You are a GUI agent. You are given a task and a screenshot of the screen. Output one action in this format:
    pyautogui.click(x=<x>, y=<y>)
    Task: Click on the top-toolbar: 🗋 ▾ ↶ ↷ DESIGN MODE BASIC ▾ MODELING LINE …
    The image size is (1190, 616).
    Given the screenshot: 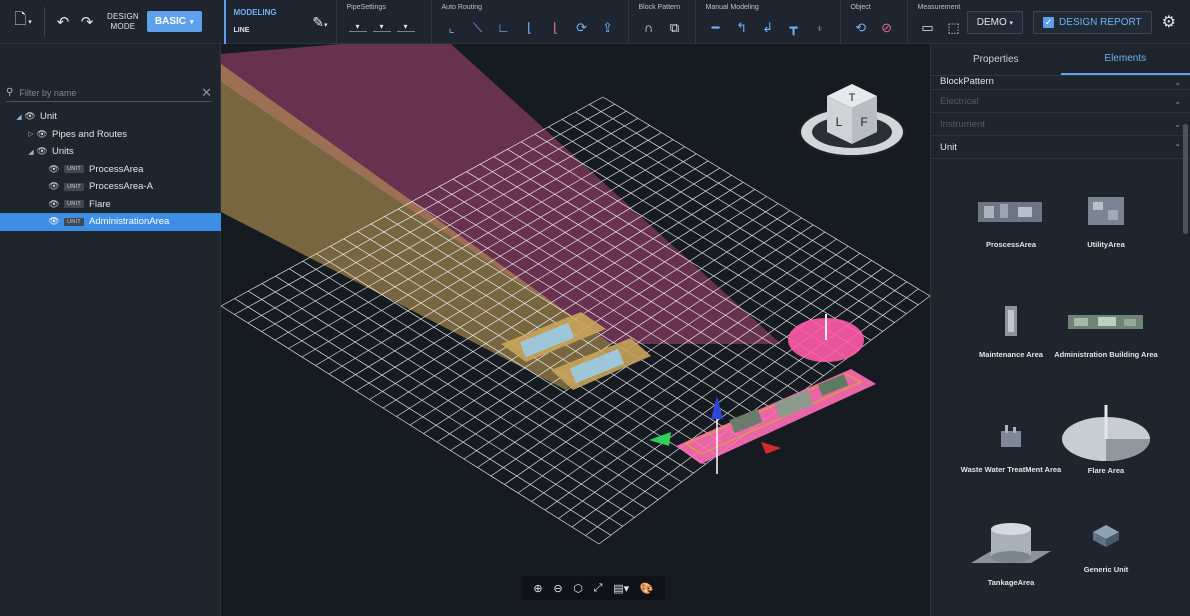 What is the action you would take?
    pyautogui.click(x=595, y=22)
    